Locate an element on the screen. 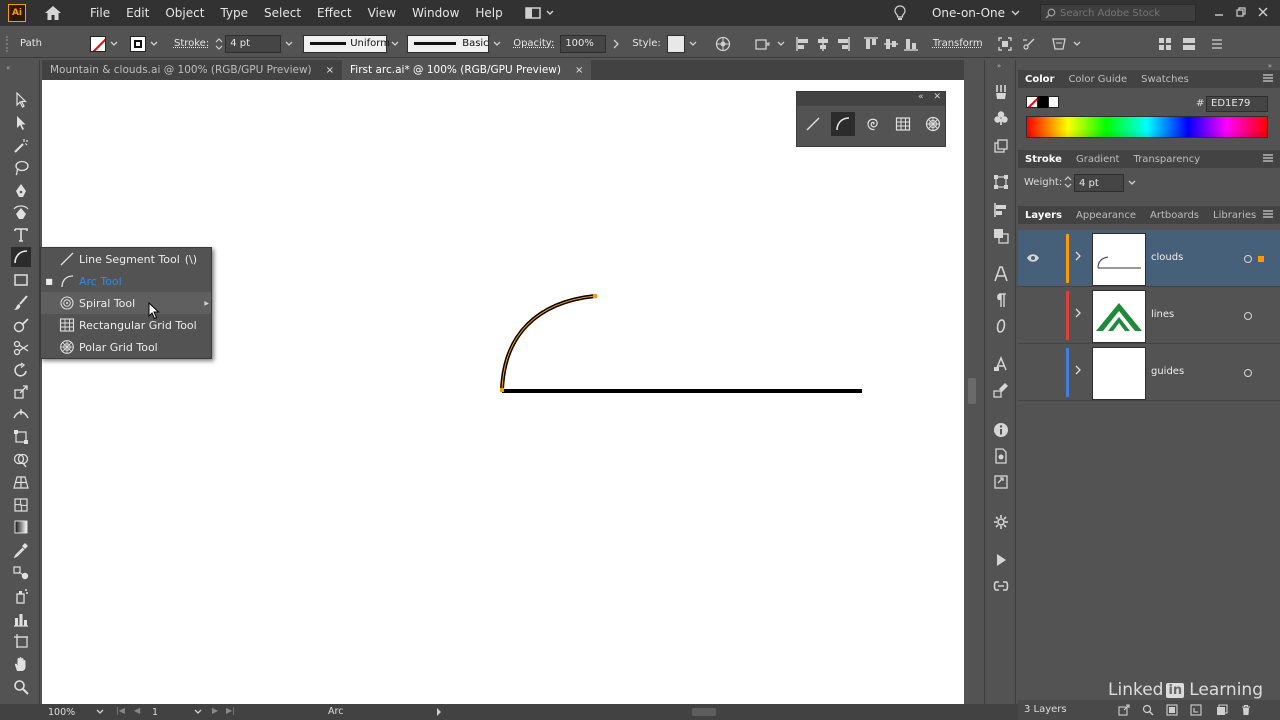  arc-end-anchor is located at coordinates (595, 296).